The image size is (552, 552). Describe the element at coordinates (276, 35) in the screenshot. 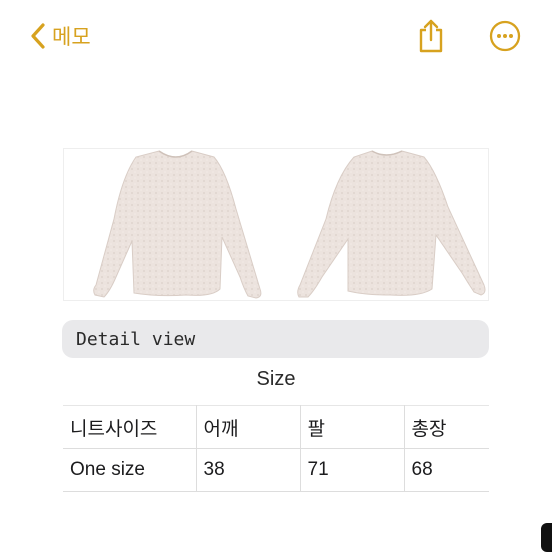

I see `navigation-bar: 메모` at that location.